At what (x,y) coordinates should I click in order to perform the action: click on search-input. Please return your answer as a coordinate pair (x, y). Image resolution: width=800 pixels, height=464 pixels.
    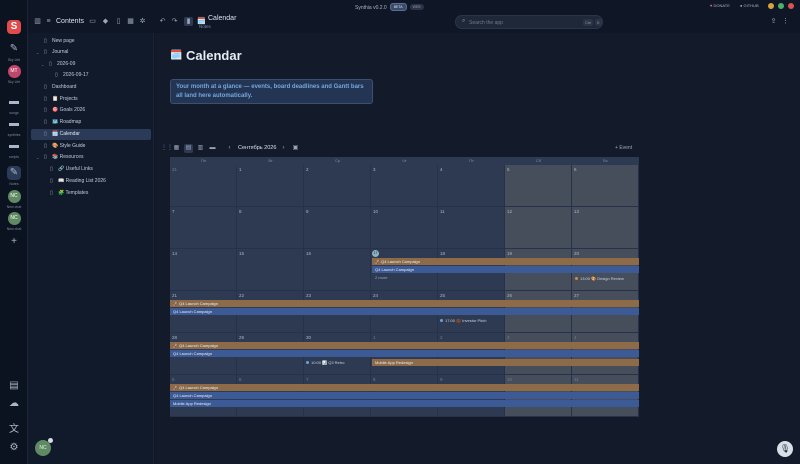
    Looking at the image, I should click on (519, 22).